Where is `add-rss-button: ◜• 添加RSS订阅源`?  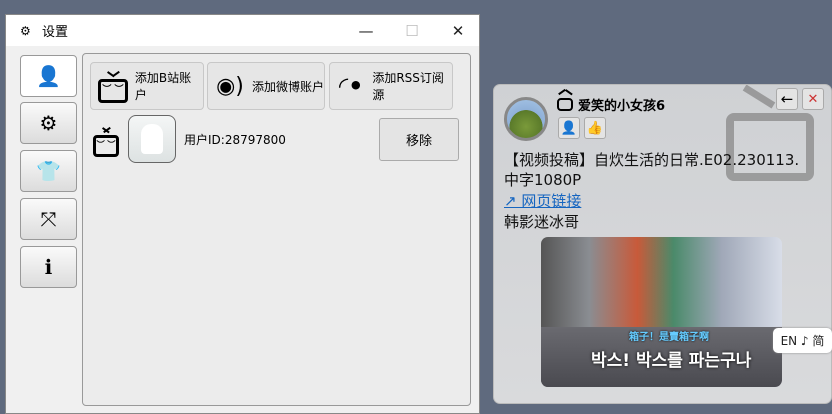 add-rss-button: ◜• 添加RSS订阅源 is located at coordinates (391, 86).